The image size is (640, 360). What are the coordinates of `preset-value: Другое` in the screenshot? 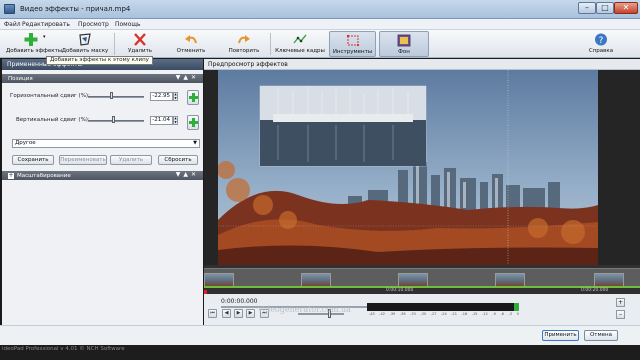 It's located at (25, 143).